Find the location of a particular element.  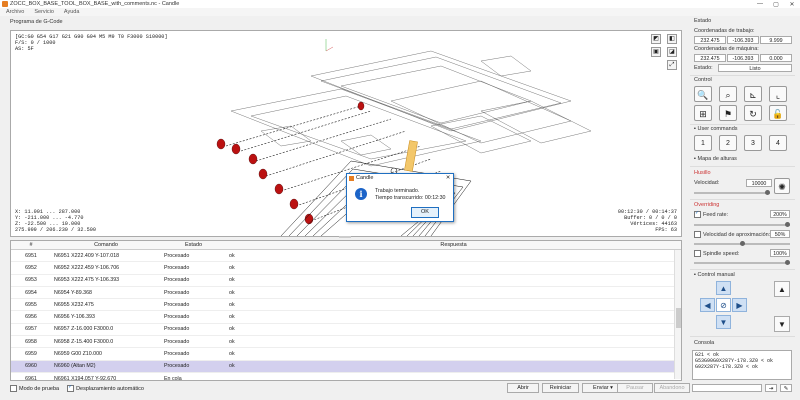

row-command: N6952 X222.459 Y-106.706 is located at coordinates (87, 267).